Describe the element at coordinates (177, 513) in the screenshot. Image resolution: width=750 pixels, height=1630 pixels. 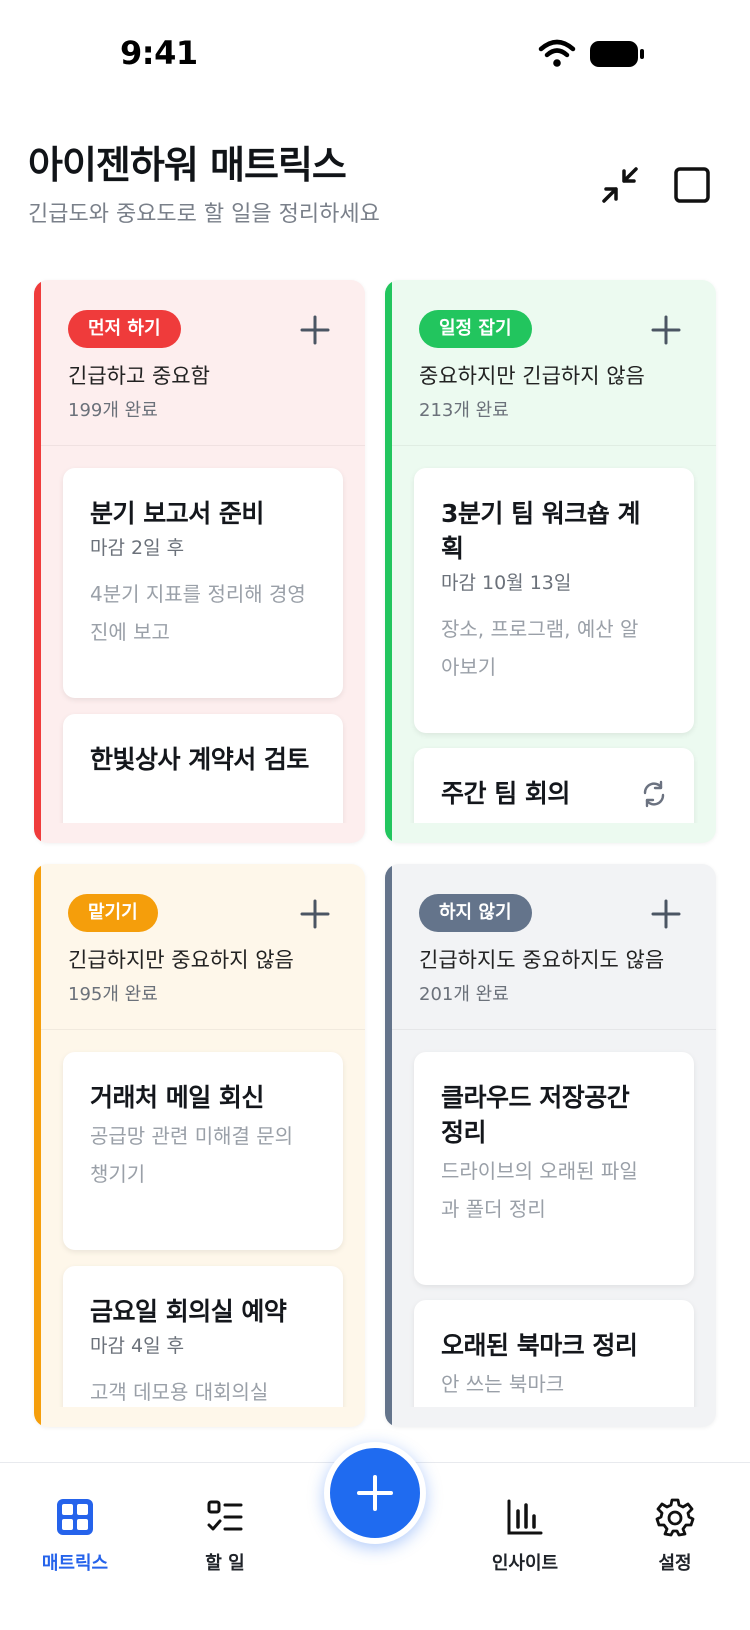
I see `task-title: 분기 보고서 준비` at that location.